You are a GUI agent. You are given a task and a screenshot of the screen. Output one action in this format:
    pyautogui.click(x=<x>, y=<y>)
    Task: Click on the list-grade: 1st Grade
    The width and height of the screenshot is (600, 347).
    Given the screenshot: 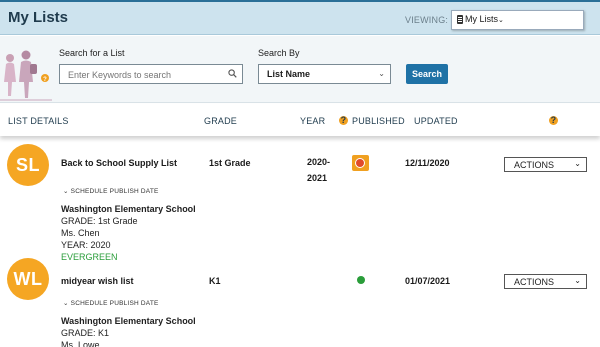 What is the action you would take?
    pyautogui.click(x=230, y=163)
    